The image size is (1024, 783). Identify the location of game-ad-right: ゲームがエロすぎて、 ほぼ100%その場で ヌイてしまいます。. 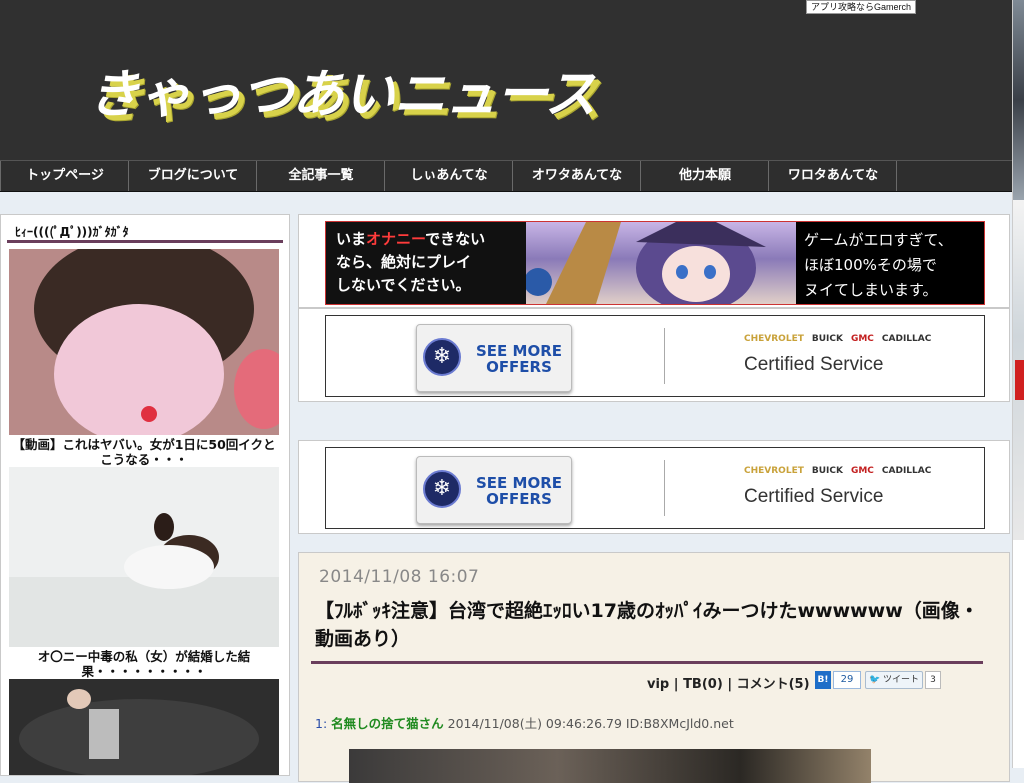
(890, 263).